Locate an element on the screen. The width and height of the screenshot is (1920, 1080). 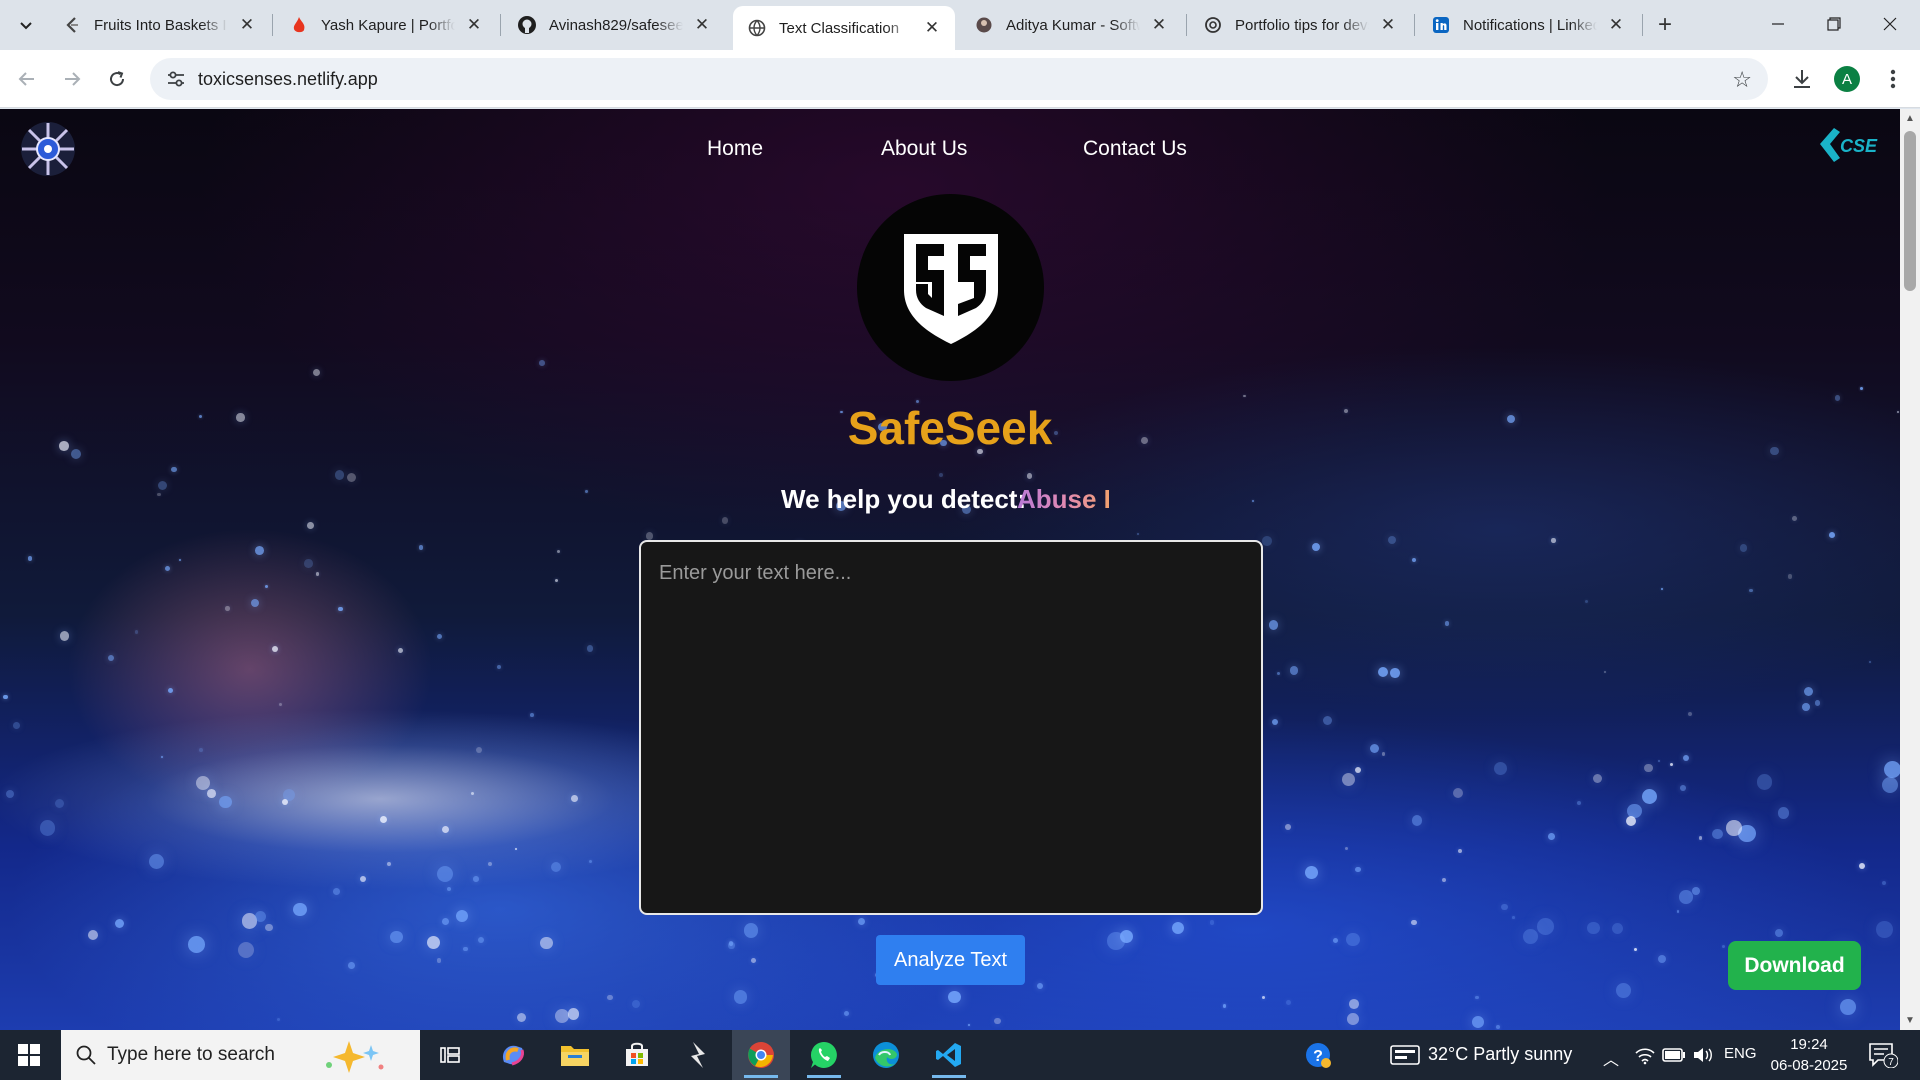
battery-icon is located at coordinates (1674, 1055).